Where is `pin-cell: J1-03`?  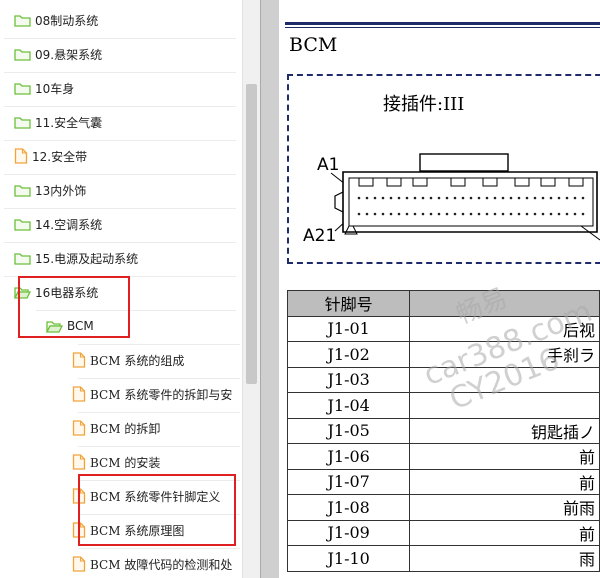
pin-cell: J1-03 is located at coordinates (348, 379).